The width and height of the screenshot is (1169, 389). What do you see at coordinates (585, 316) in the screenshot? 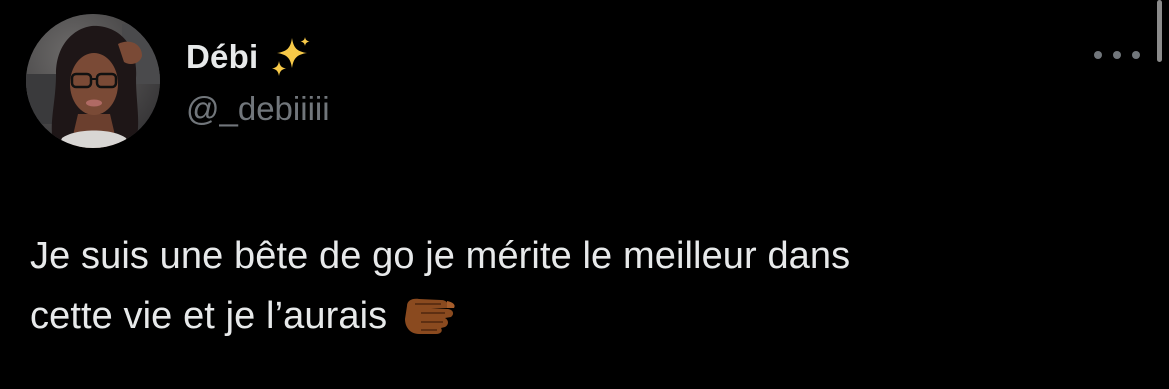
I see `tweet-text-line-2: cette vie et je l’aurais` at bounding box center [585, 316].